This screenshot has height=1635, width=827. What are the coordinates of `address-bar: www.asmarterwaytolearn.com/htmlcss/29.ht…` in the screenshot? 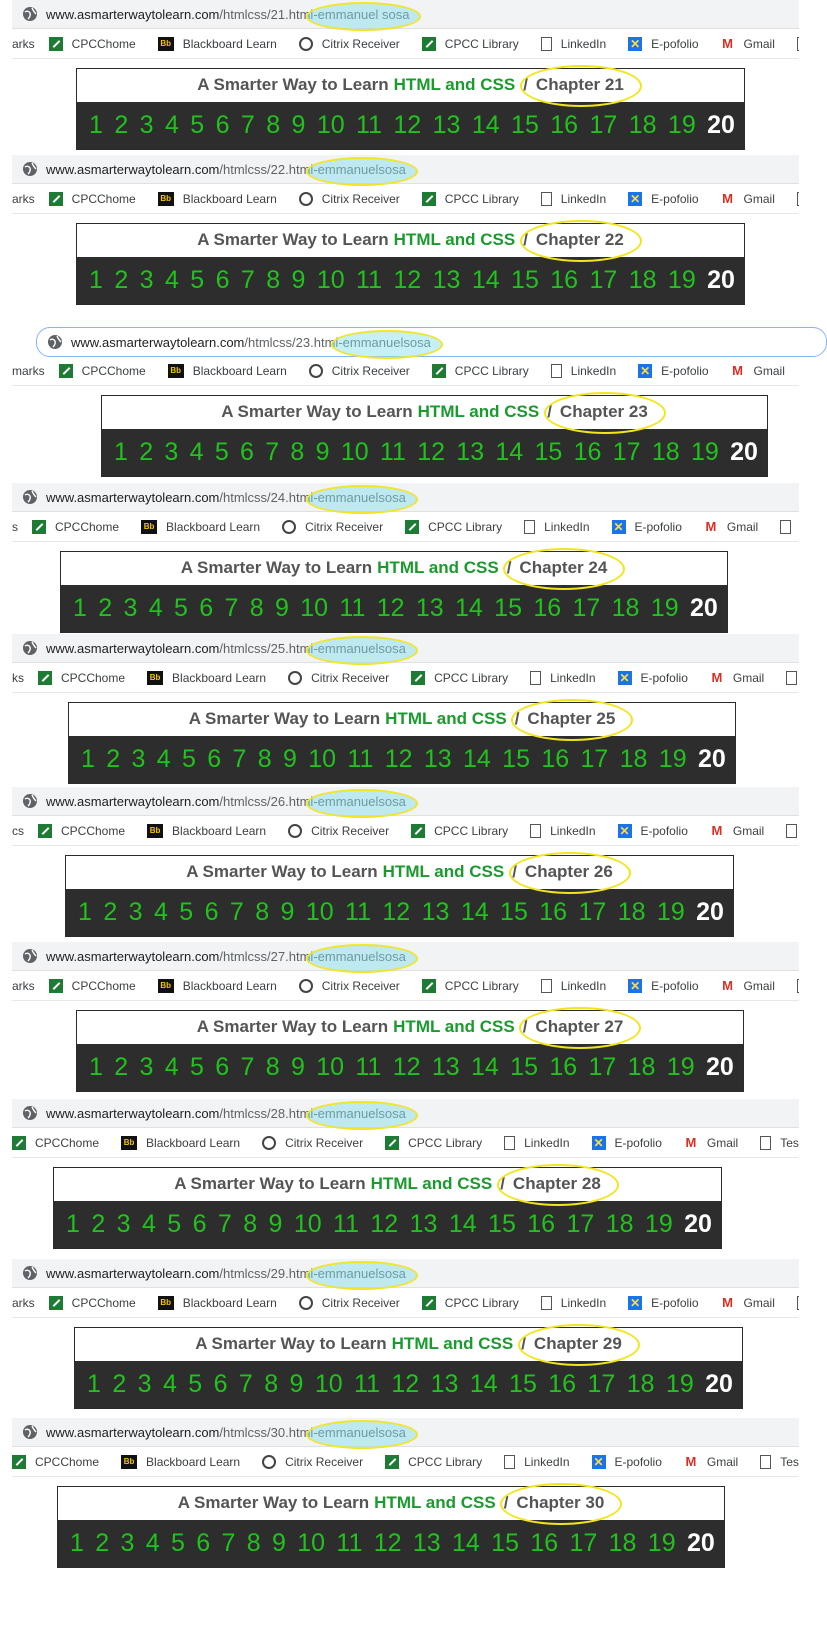 It's located at (405, 1273).